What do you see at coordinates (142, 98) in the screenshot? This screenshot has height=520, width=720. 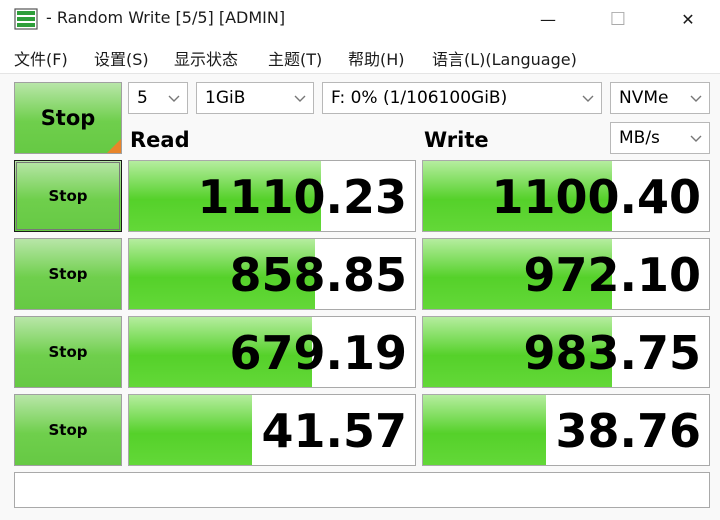 I see `count-value: 5` at bounding box center [142, 98].